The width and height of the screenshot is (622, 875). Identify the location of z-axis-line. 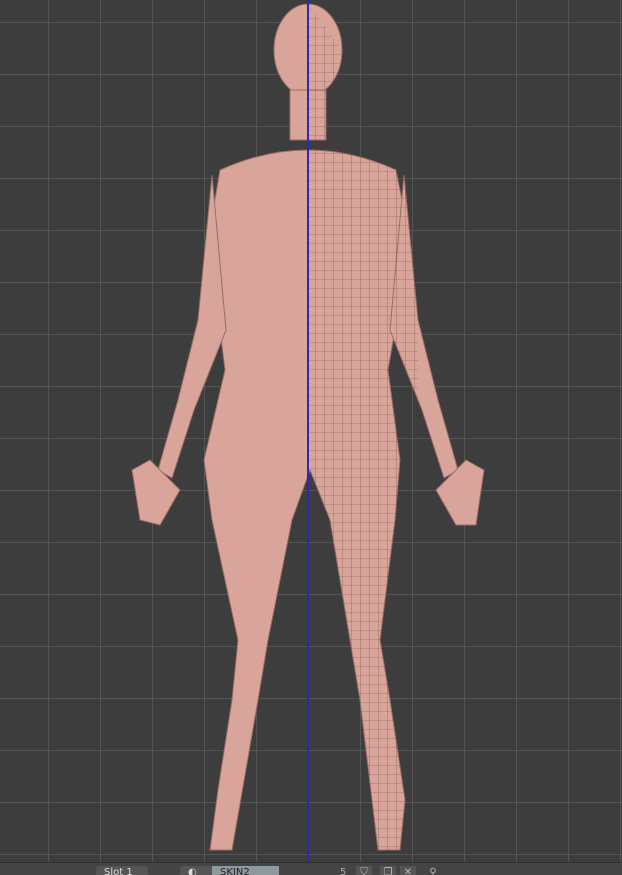
(308, 431).